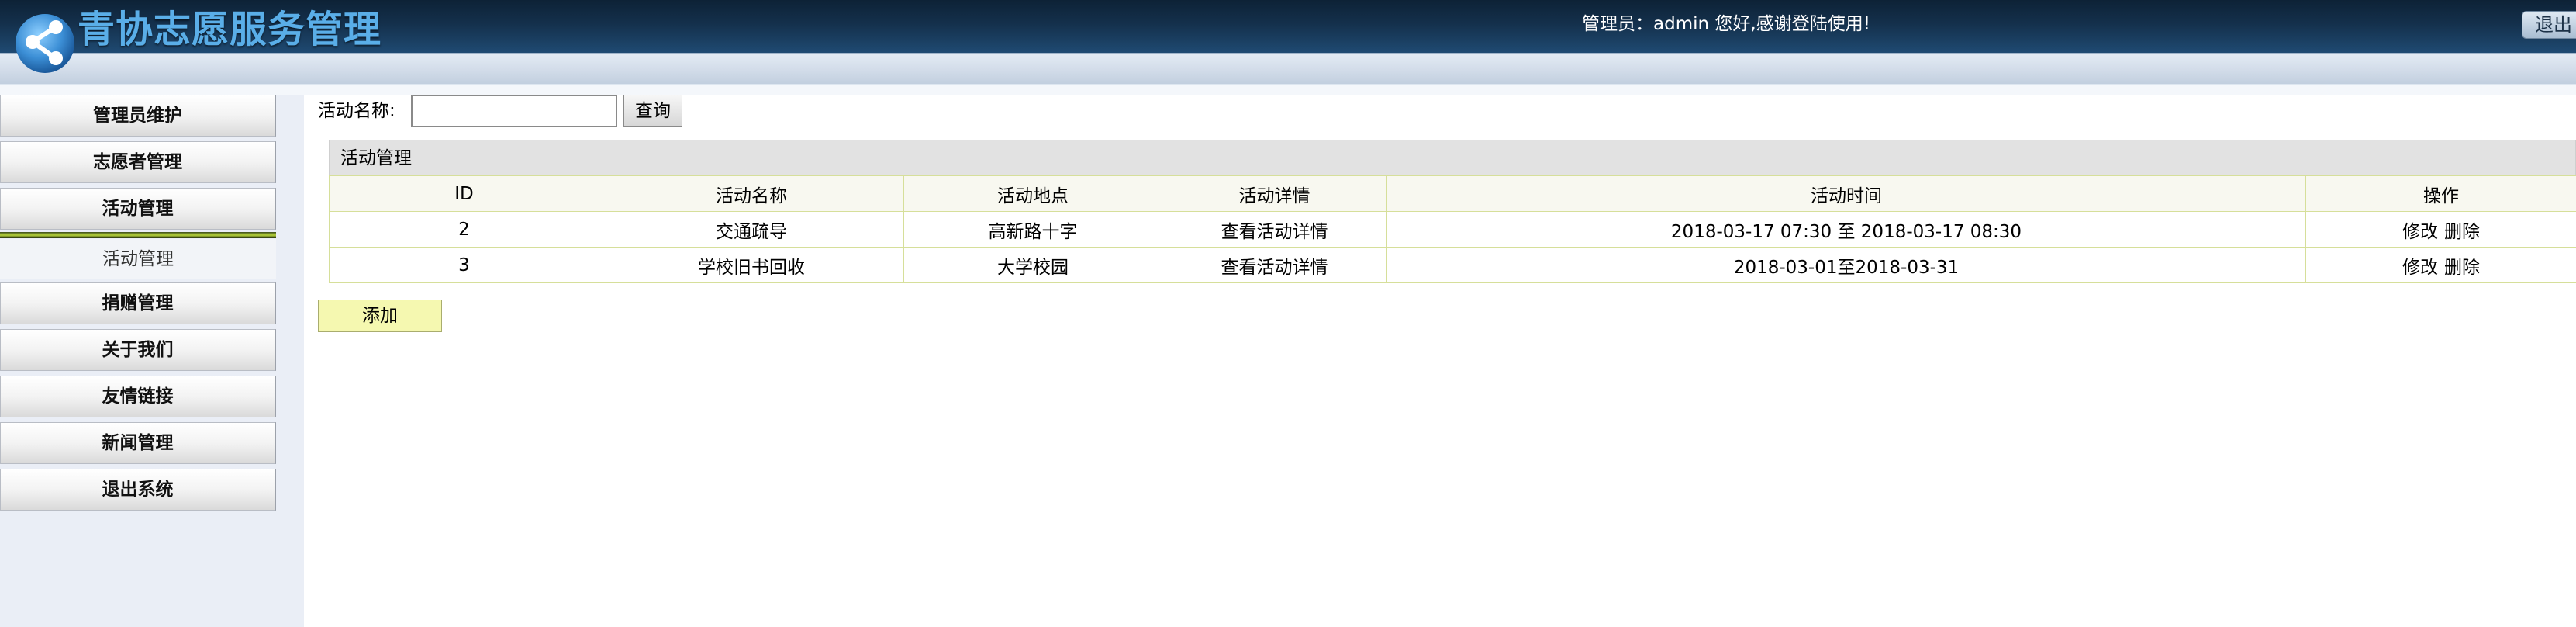 The width and height of the screenshot is (2576, 627). I want to click on sidebar-item-links: 友情链接, so click(138, 396).